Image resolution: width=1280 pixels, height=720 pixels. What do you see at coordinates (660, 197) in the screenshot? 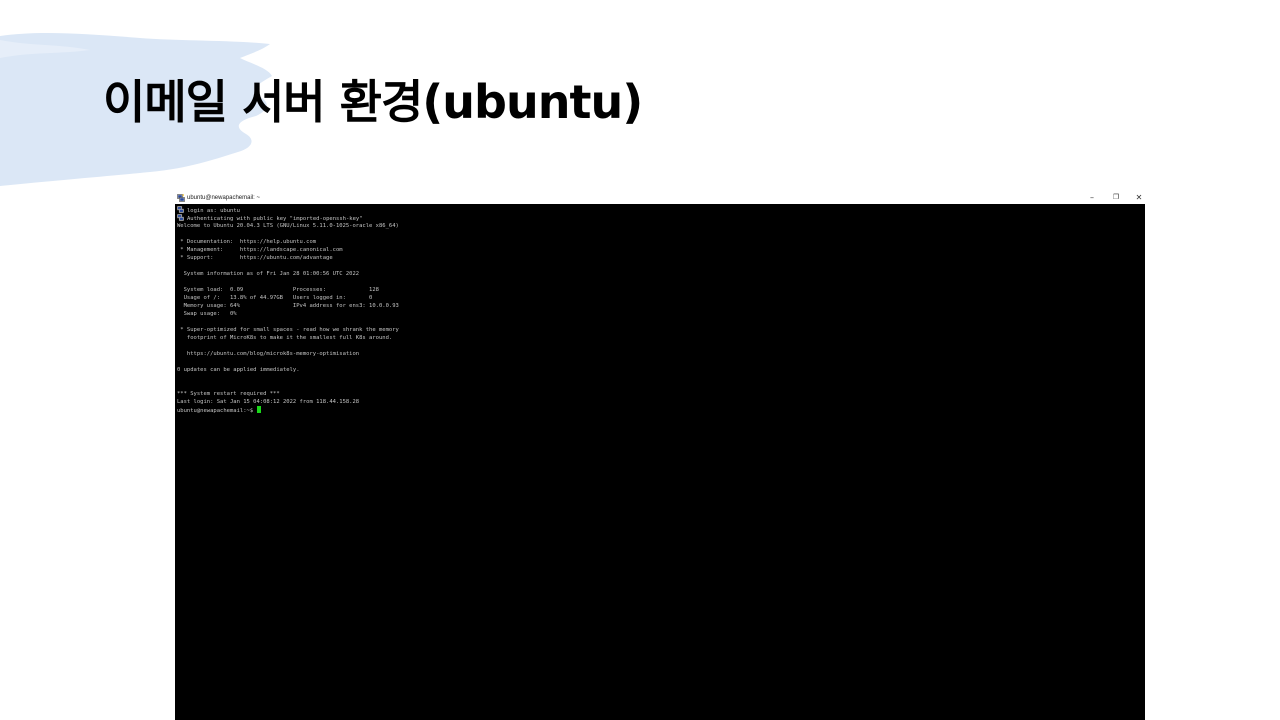
I see `window-titlebar: ubuntu@newapachemail: ~ – ❐ ✕` at bounding box center [660, 197].